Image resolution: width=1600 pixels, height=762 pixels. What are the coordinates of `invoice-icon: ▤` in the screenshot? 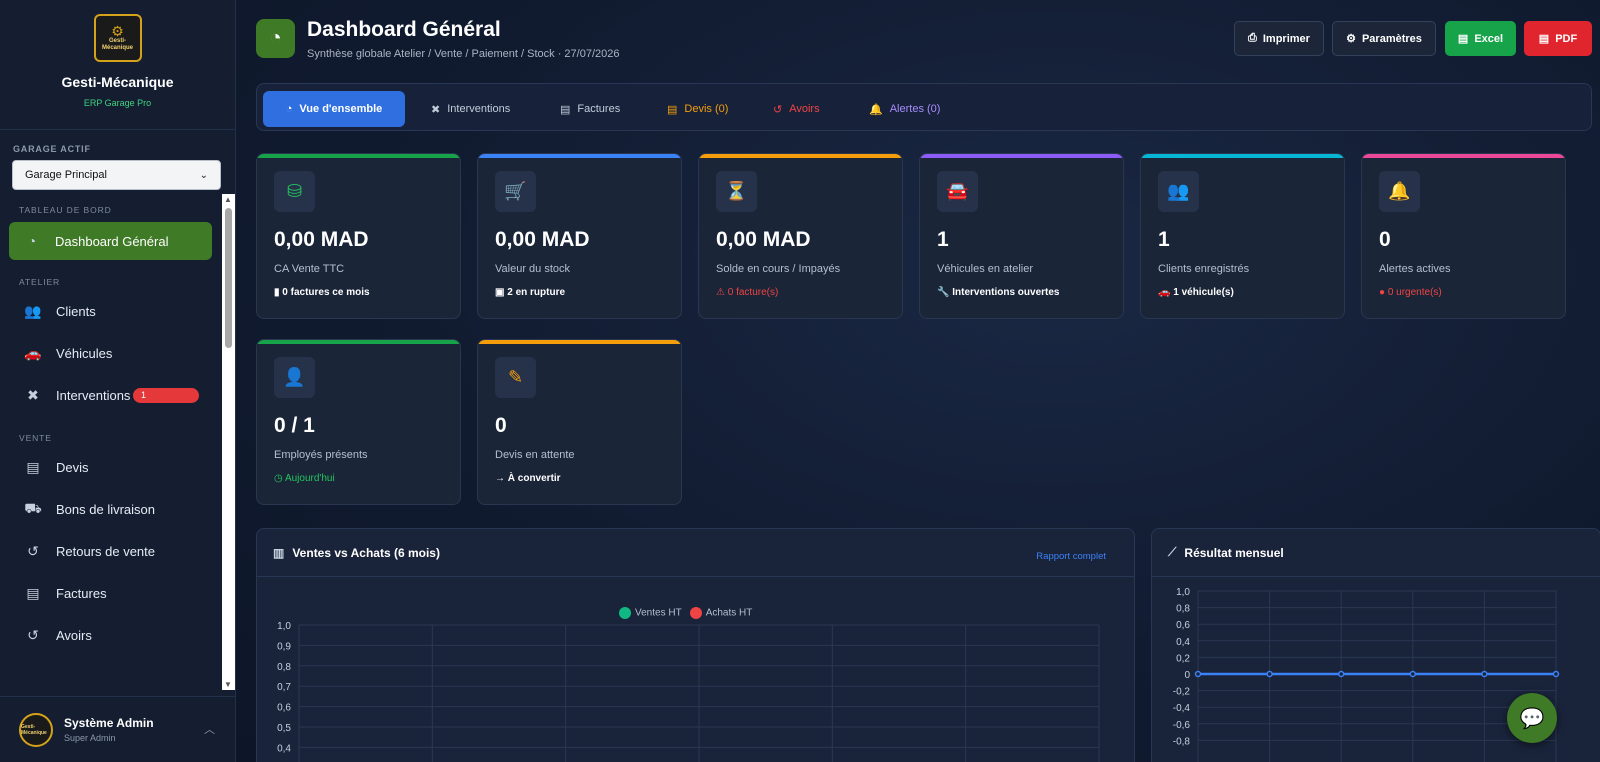 It's located at (33, 592).